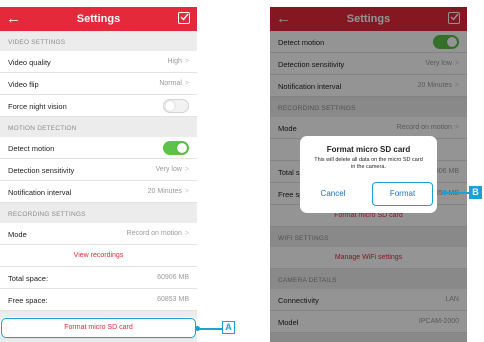 This screenshot has height=342, width=484. Describe the element at coordinates (402, 194) in the screenshot. I see `format-button: Format` at that location.